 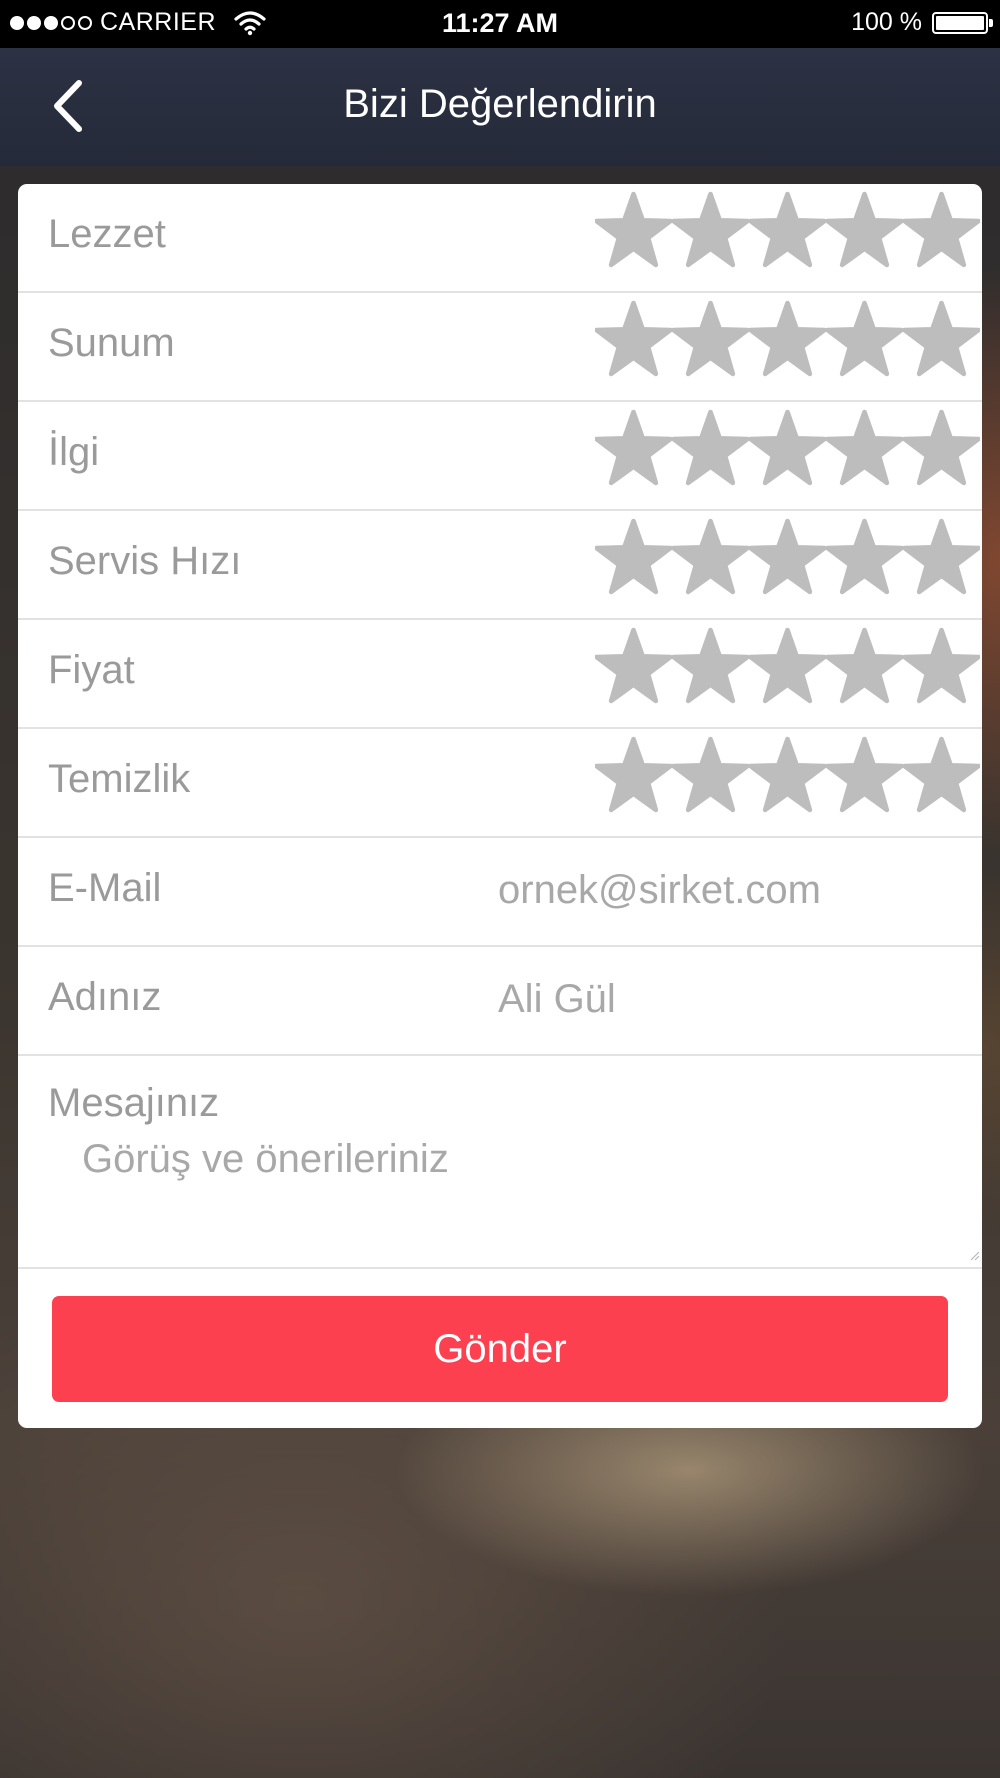 What do you see at coordinates (991, 22) in the screenshot?
I see `battery-nub` at bounding box center [991, 22].